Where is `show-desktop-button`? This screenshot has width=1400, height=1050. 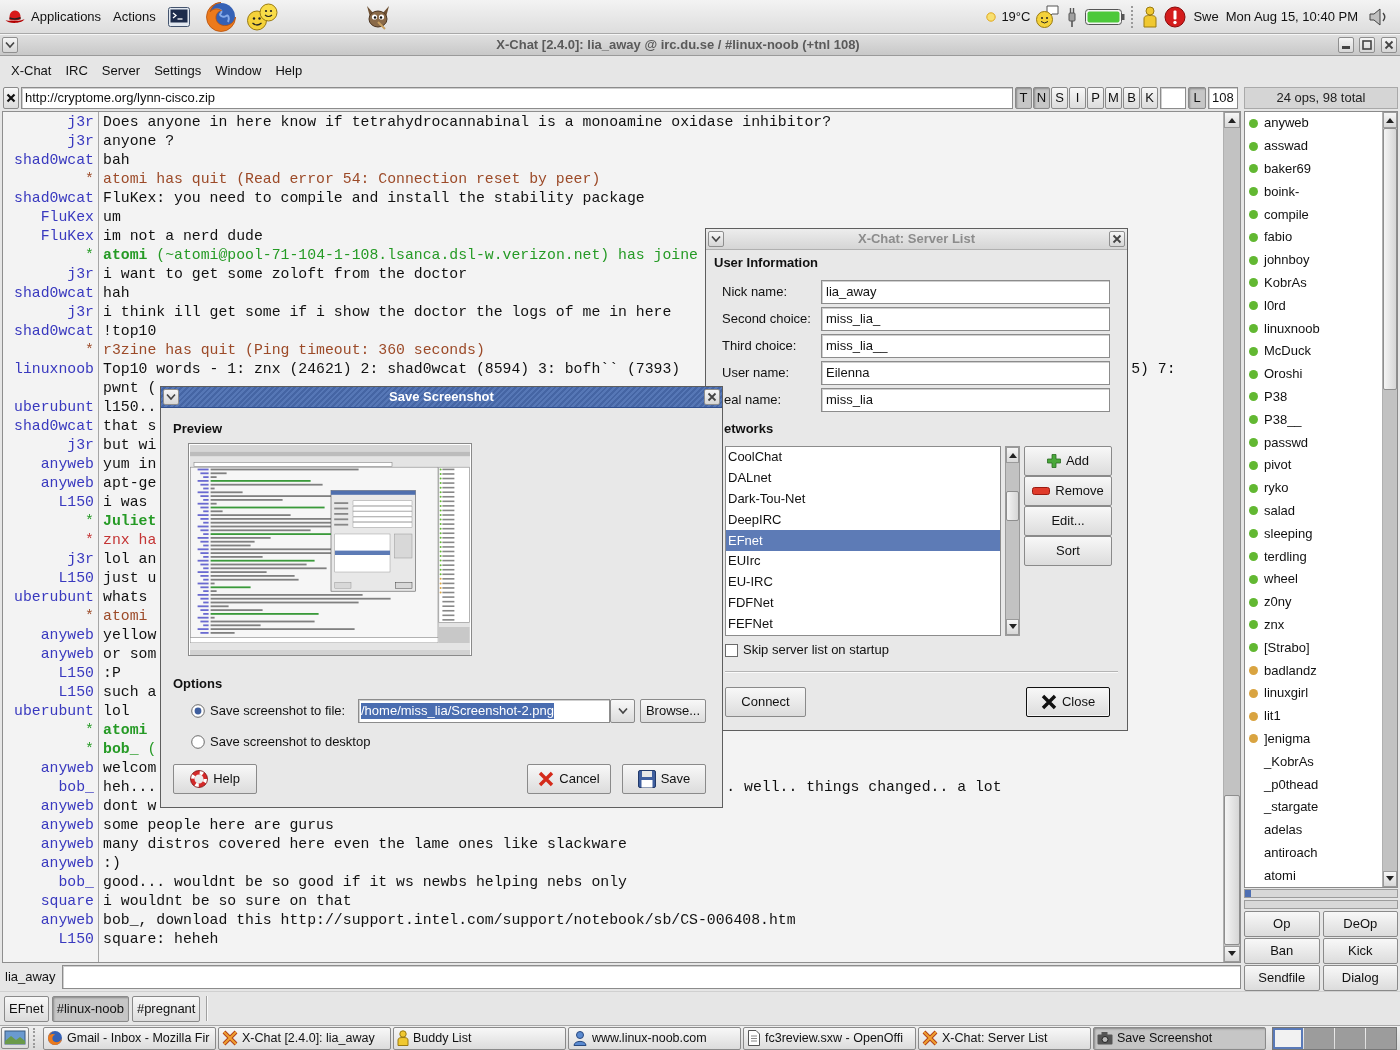
show-desktop-button is located at coordinates (15, 1038).